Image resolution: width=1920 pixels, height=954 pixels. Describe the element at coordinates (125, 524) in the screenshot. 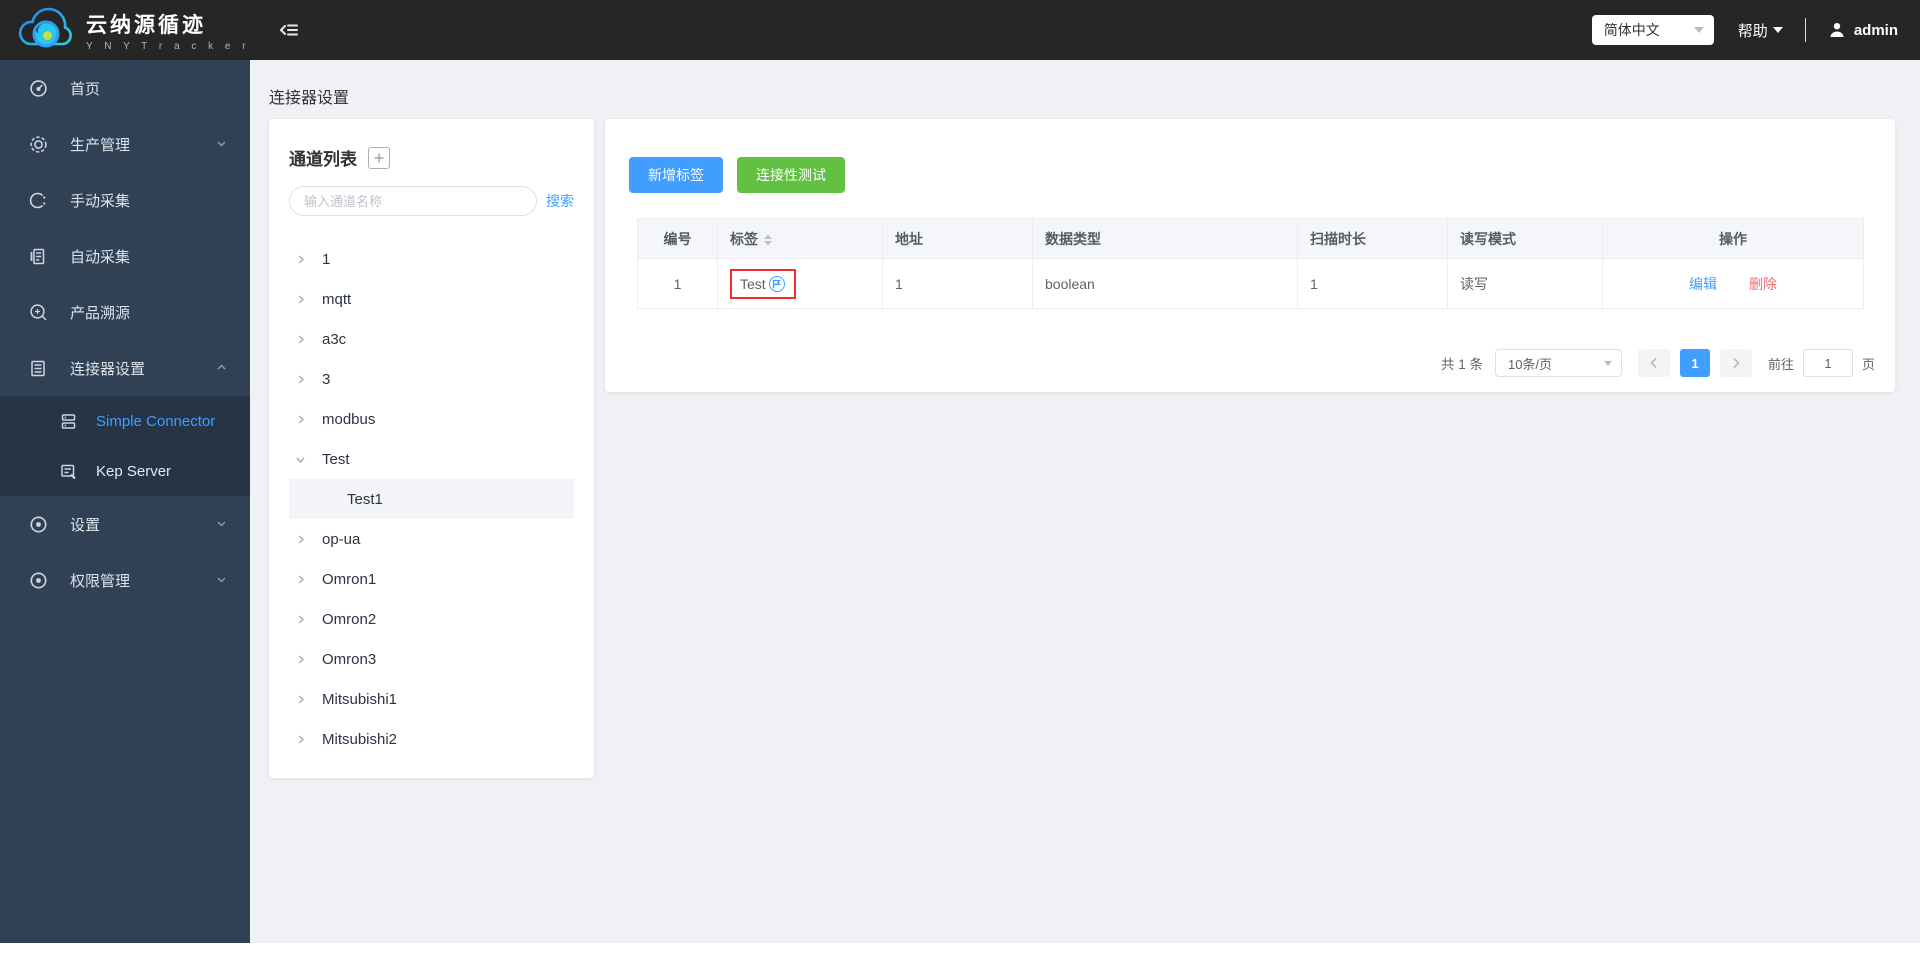

I see `sidebar-item-settings: 设置` at that location.